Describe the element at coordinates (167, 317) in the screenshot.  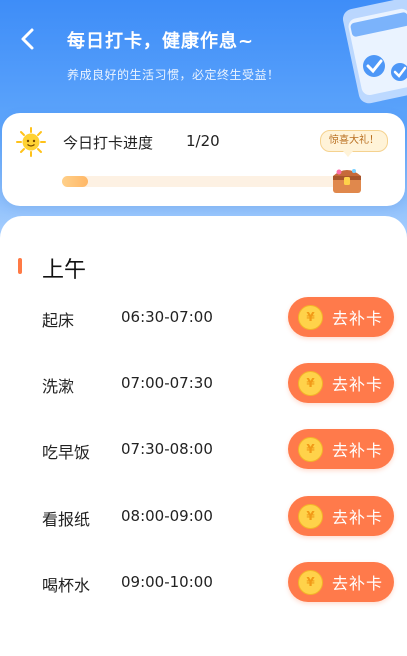
I see `schedule-item-time: 06:30-07:00` at that location.